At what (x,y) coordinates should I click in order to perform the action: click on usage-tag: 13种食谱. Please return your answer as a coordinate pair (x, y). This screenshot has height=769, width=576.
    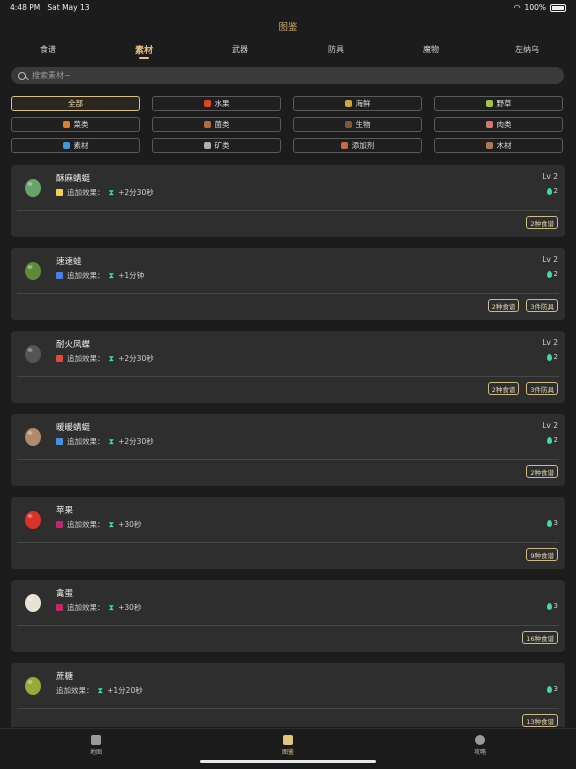
    Looking at the image, I should click on (540, 720).